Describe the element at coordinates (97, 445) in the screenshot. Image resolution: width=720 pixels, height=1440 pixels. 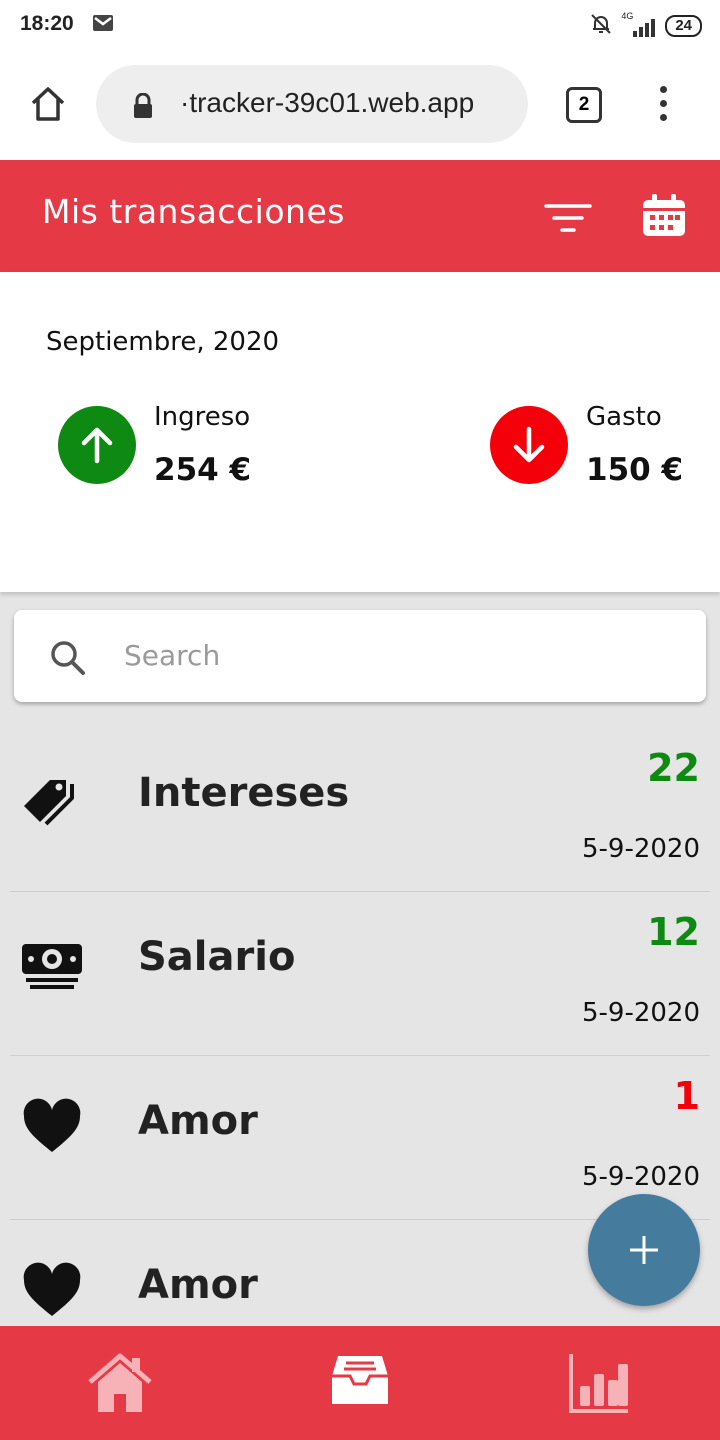
I see `income-arrow-up-icon` at that location.